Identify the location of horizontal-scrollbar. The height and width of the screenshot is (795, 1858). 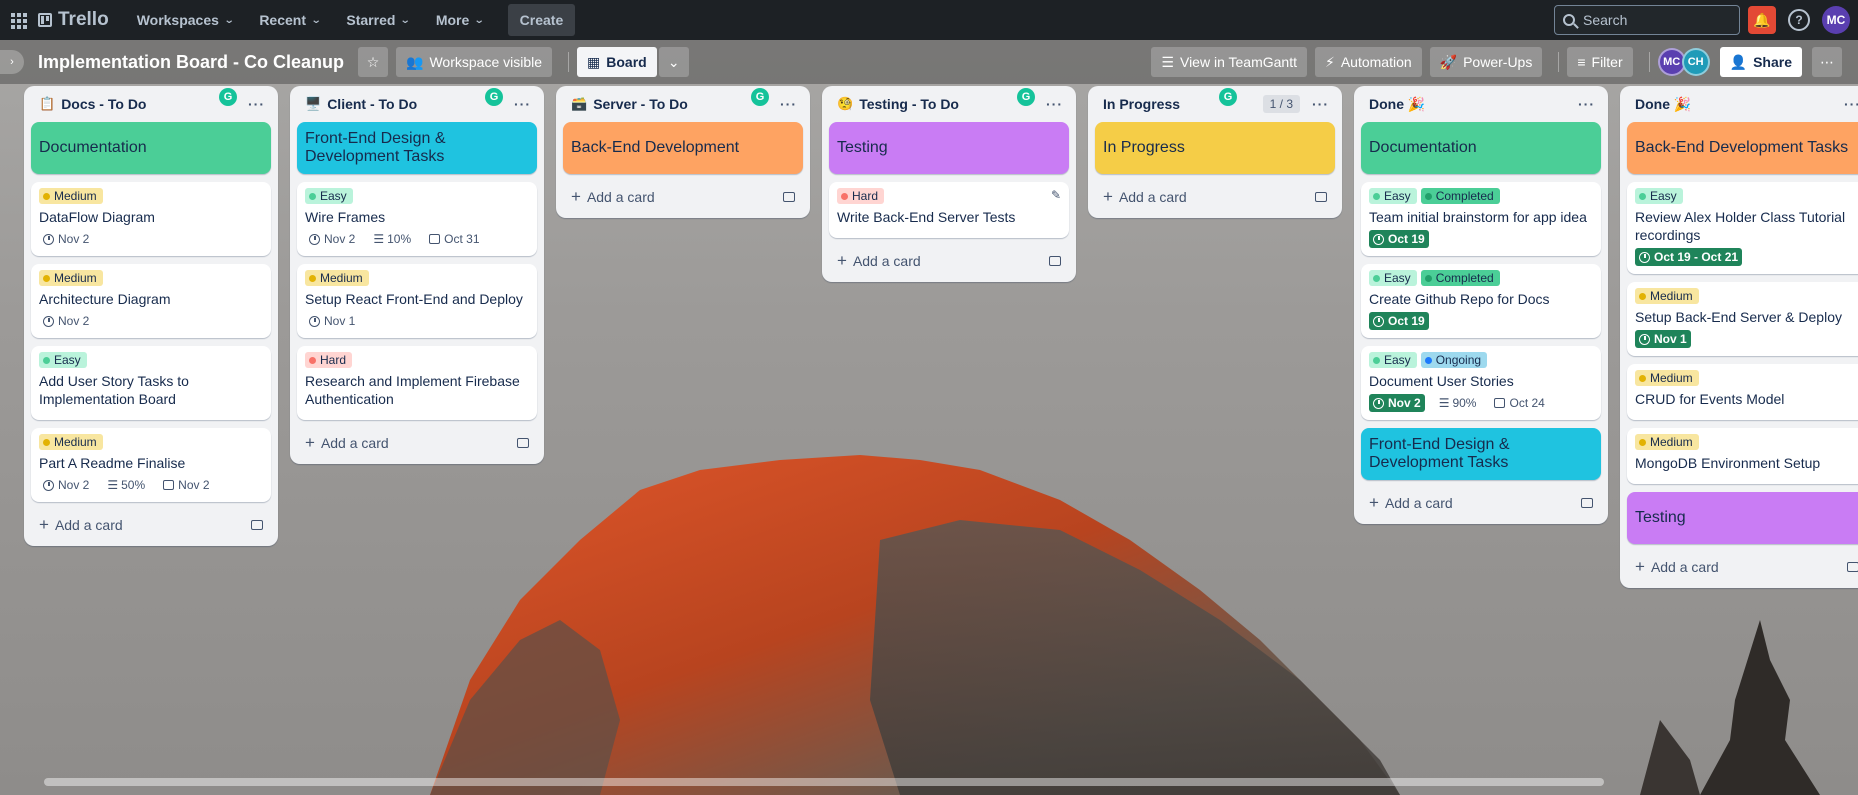
(824, 782).